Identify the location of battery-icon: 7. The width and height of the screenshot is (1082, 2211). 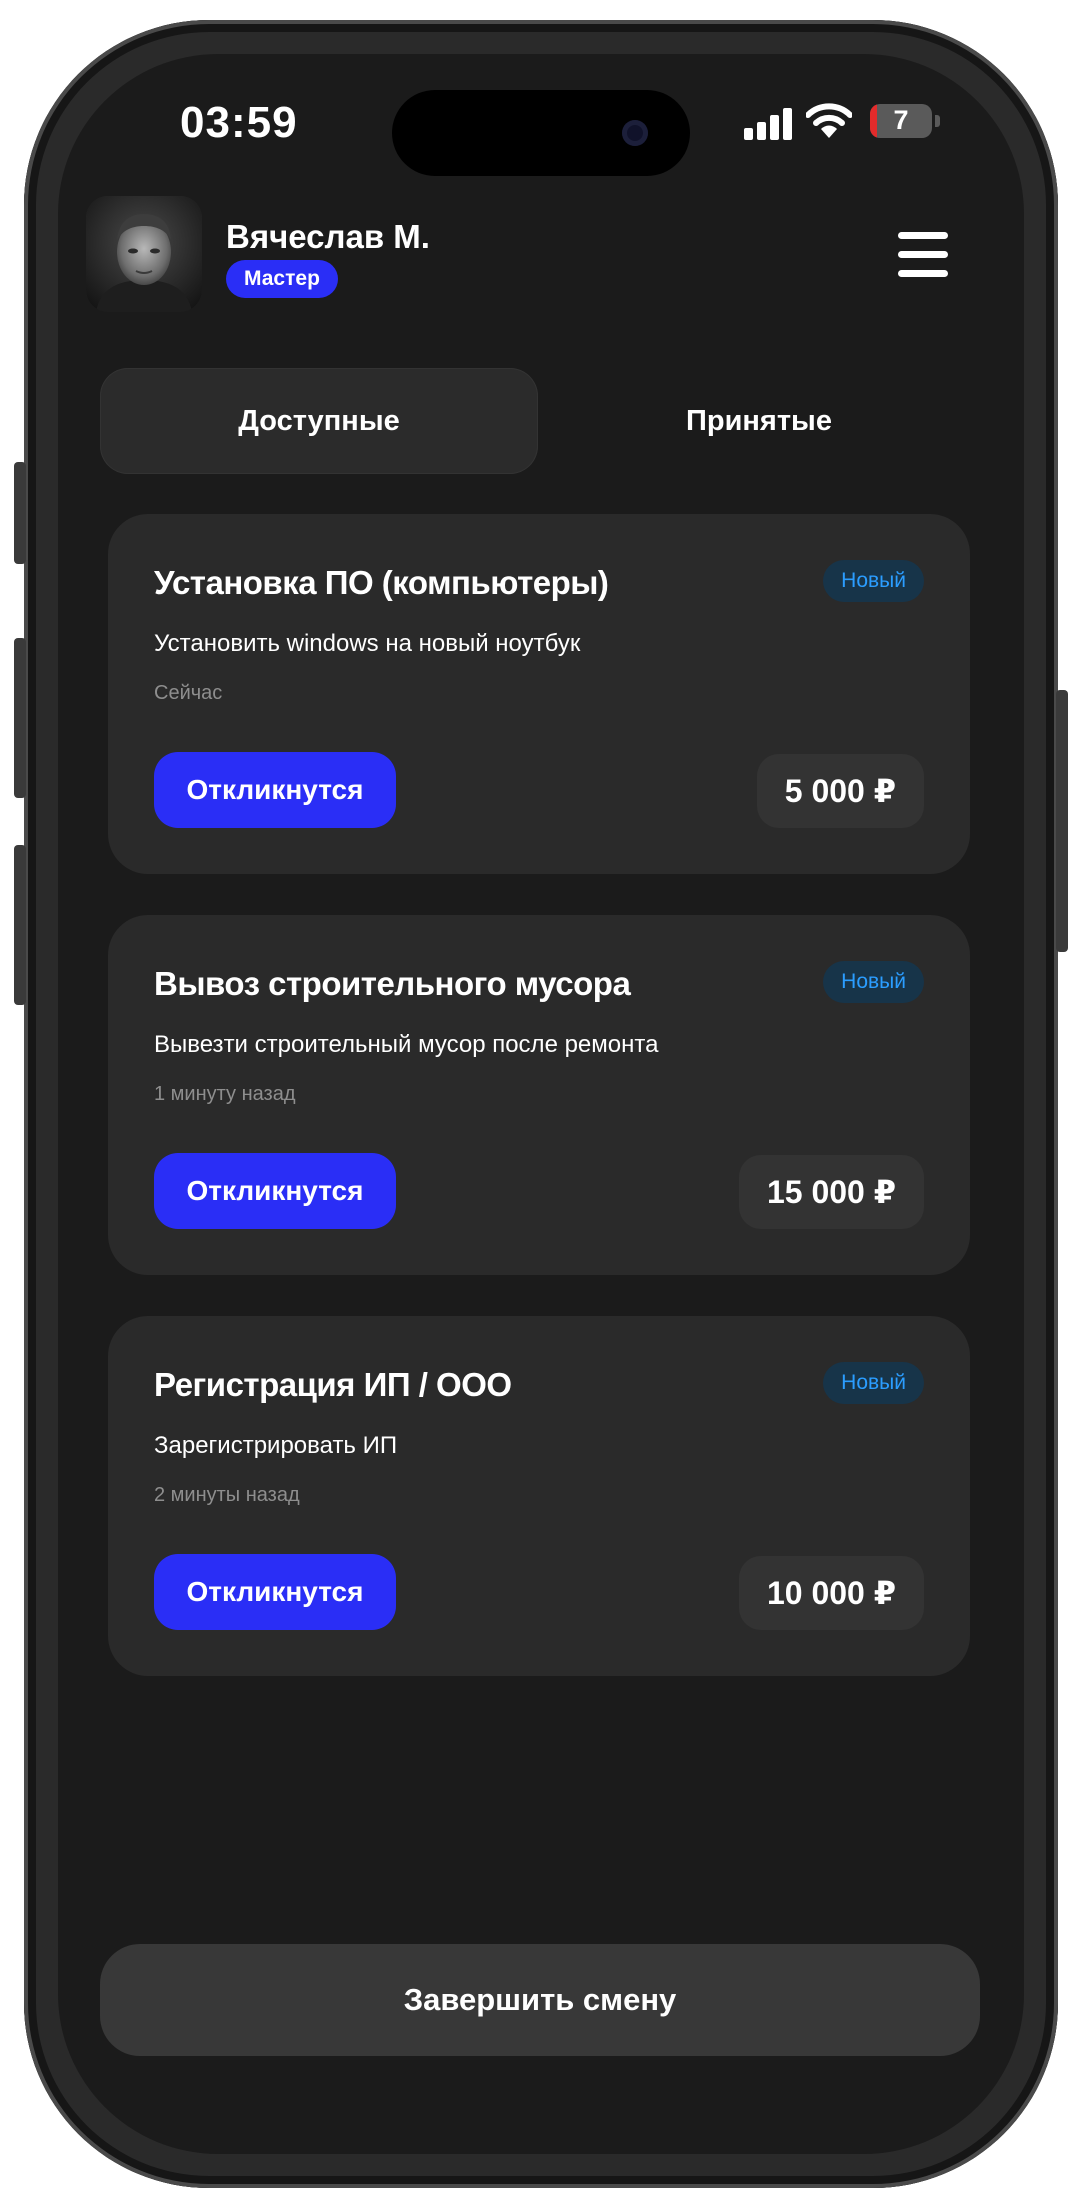
(901, 121).